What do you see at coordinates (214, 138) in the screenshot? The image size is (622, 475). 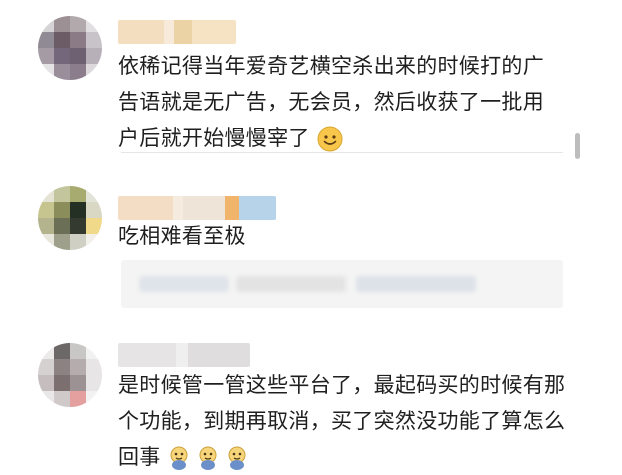 I see `comment-line-text: 户后就开始慢慢宰了` at bounding box center [214, 138].